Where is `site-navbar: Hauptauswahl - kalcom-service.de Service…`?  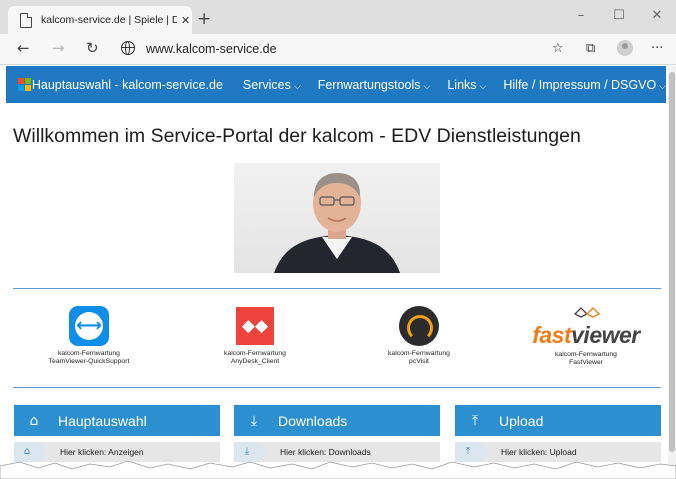 site-navbar: Hauptauswahl - kalcom-service.de Service… is located at coordinates (336, 84).